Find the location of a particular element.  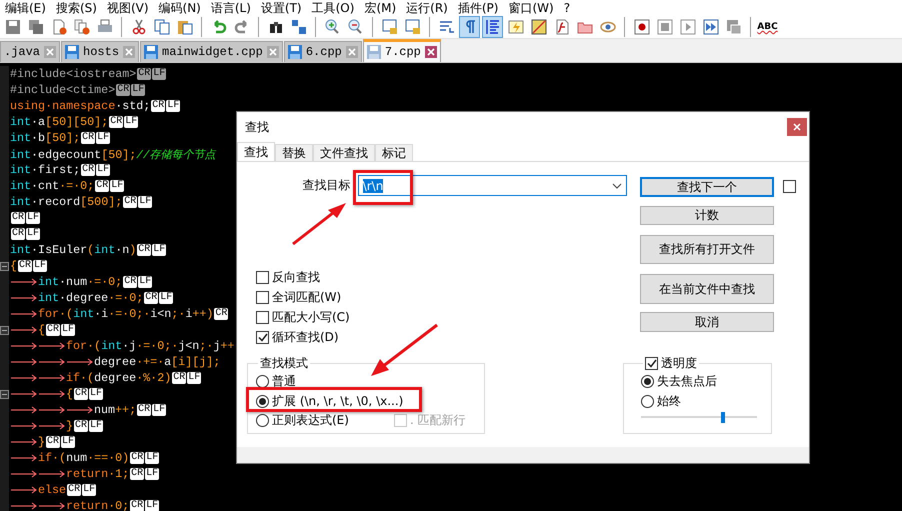

menu-item: 编辑(E) is located at coordinates (25, 8).